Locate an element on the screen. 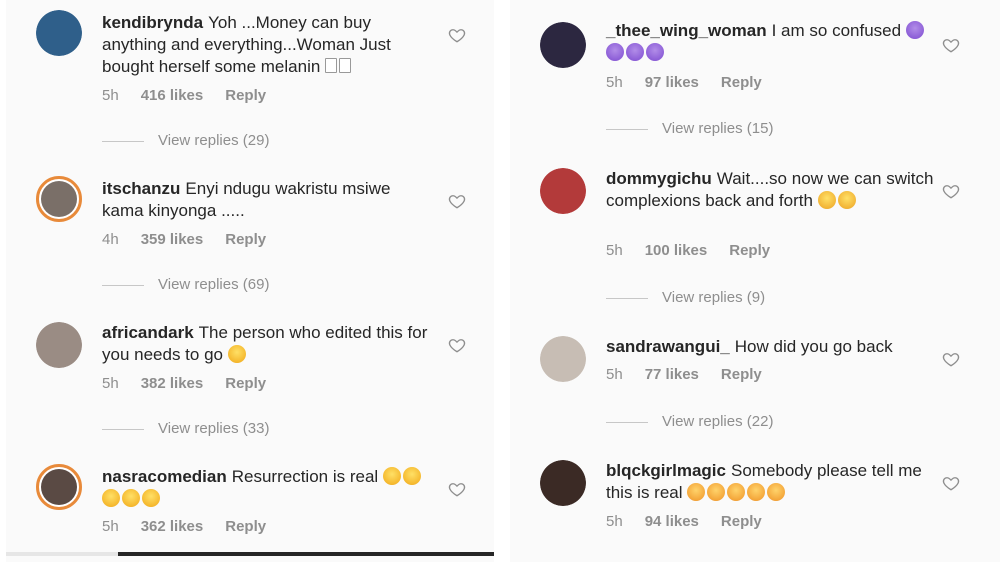 The height and width of the screenshot is (562, 1000). comment-likes: 100 likes is located at coordinates (676, 250).